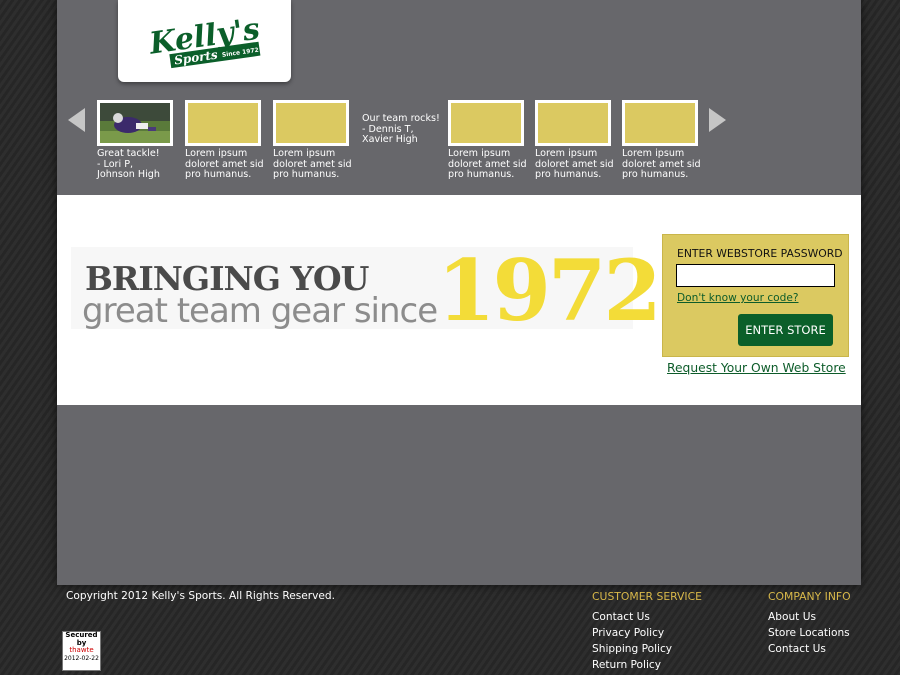 The height and width of the screenshot is (675, 900). I want to click on footer-link-shipping-policy: Shipping Policy, so click(647, 649).